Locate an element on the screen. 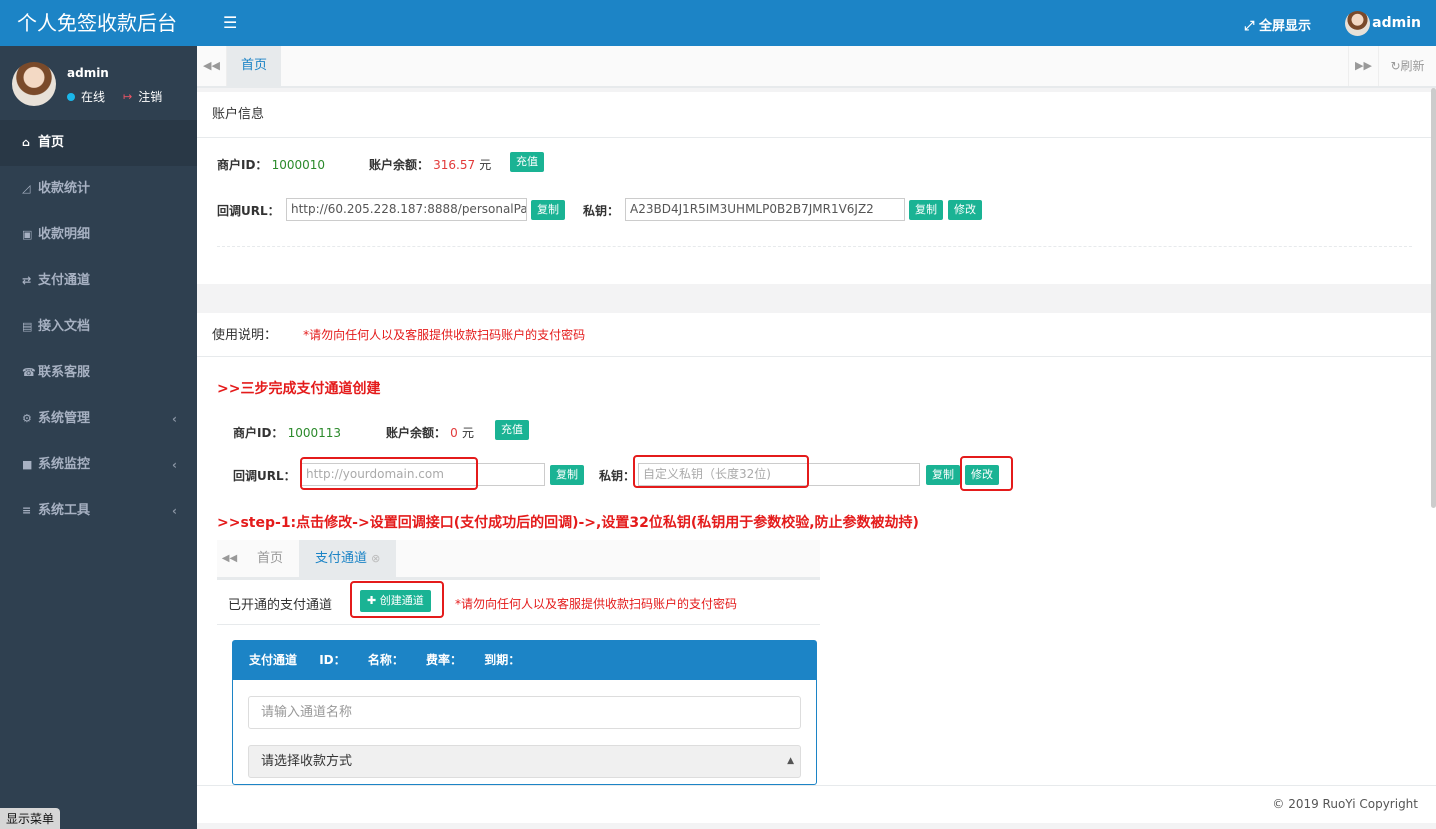 This screenshot has width=1436, height=829. avatar is located at coordinates (34, 84).